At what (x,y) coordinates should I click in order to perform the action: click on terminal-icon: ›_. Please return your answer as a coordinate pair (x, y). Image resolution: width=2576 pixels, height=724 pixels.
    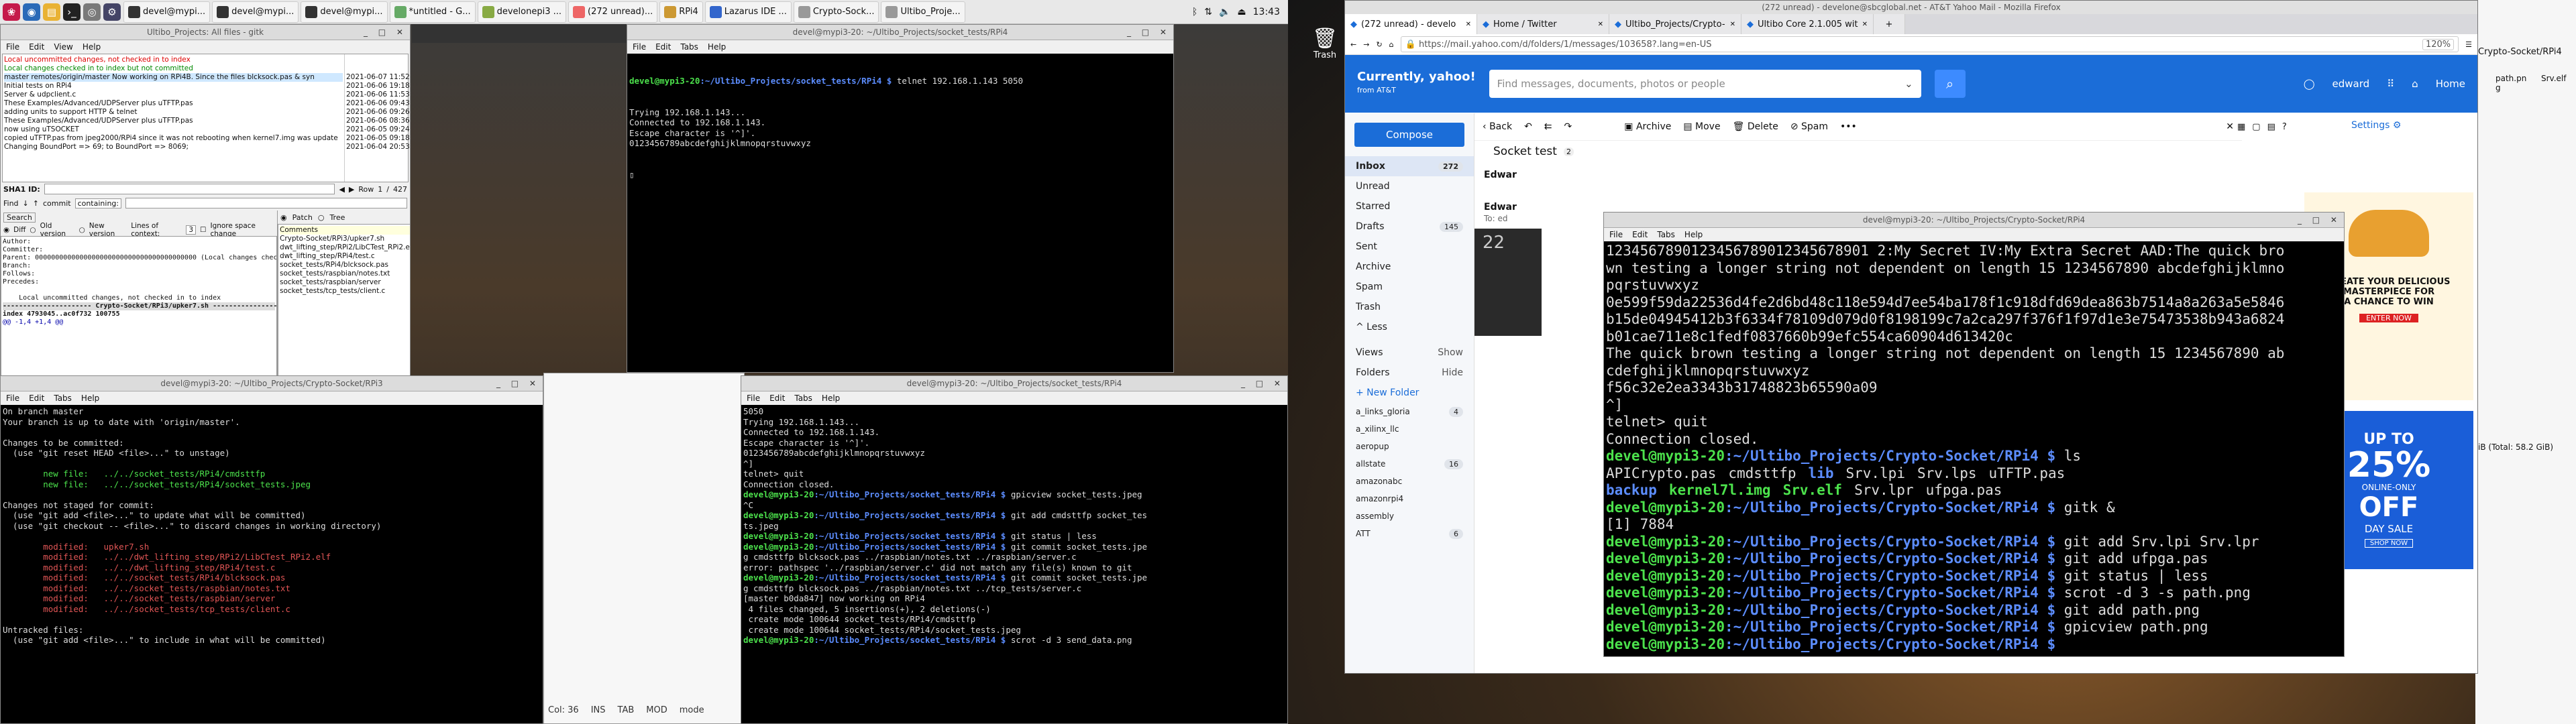
    Looking at the image, I should click on (71, 12).